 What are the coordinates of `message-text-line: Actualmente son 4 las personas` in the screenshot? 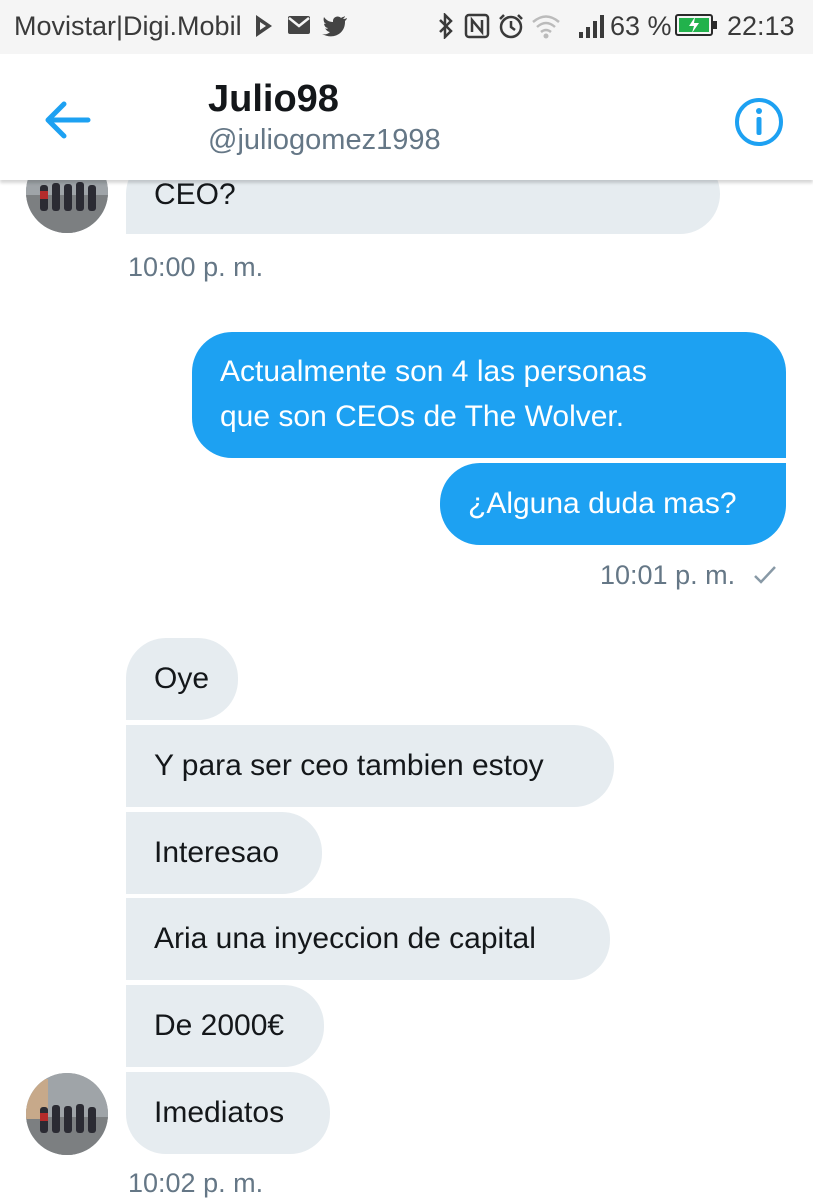 It's located at (433, 371).